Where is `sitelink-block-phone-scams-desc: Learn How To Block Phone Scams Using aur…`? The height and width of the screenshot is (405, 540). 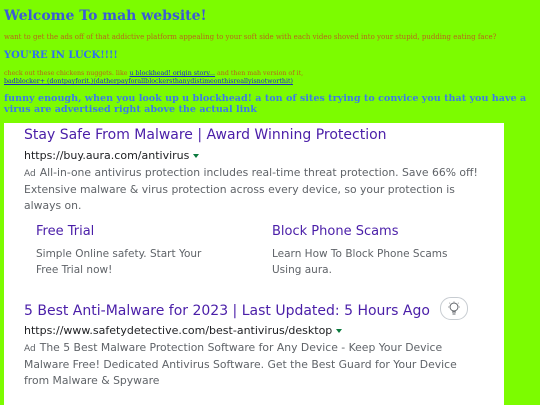 sitelink-block-phone-scams-desc: Learn How To Block Phone Scams Using aur… is located at coordinates (360, 262).